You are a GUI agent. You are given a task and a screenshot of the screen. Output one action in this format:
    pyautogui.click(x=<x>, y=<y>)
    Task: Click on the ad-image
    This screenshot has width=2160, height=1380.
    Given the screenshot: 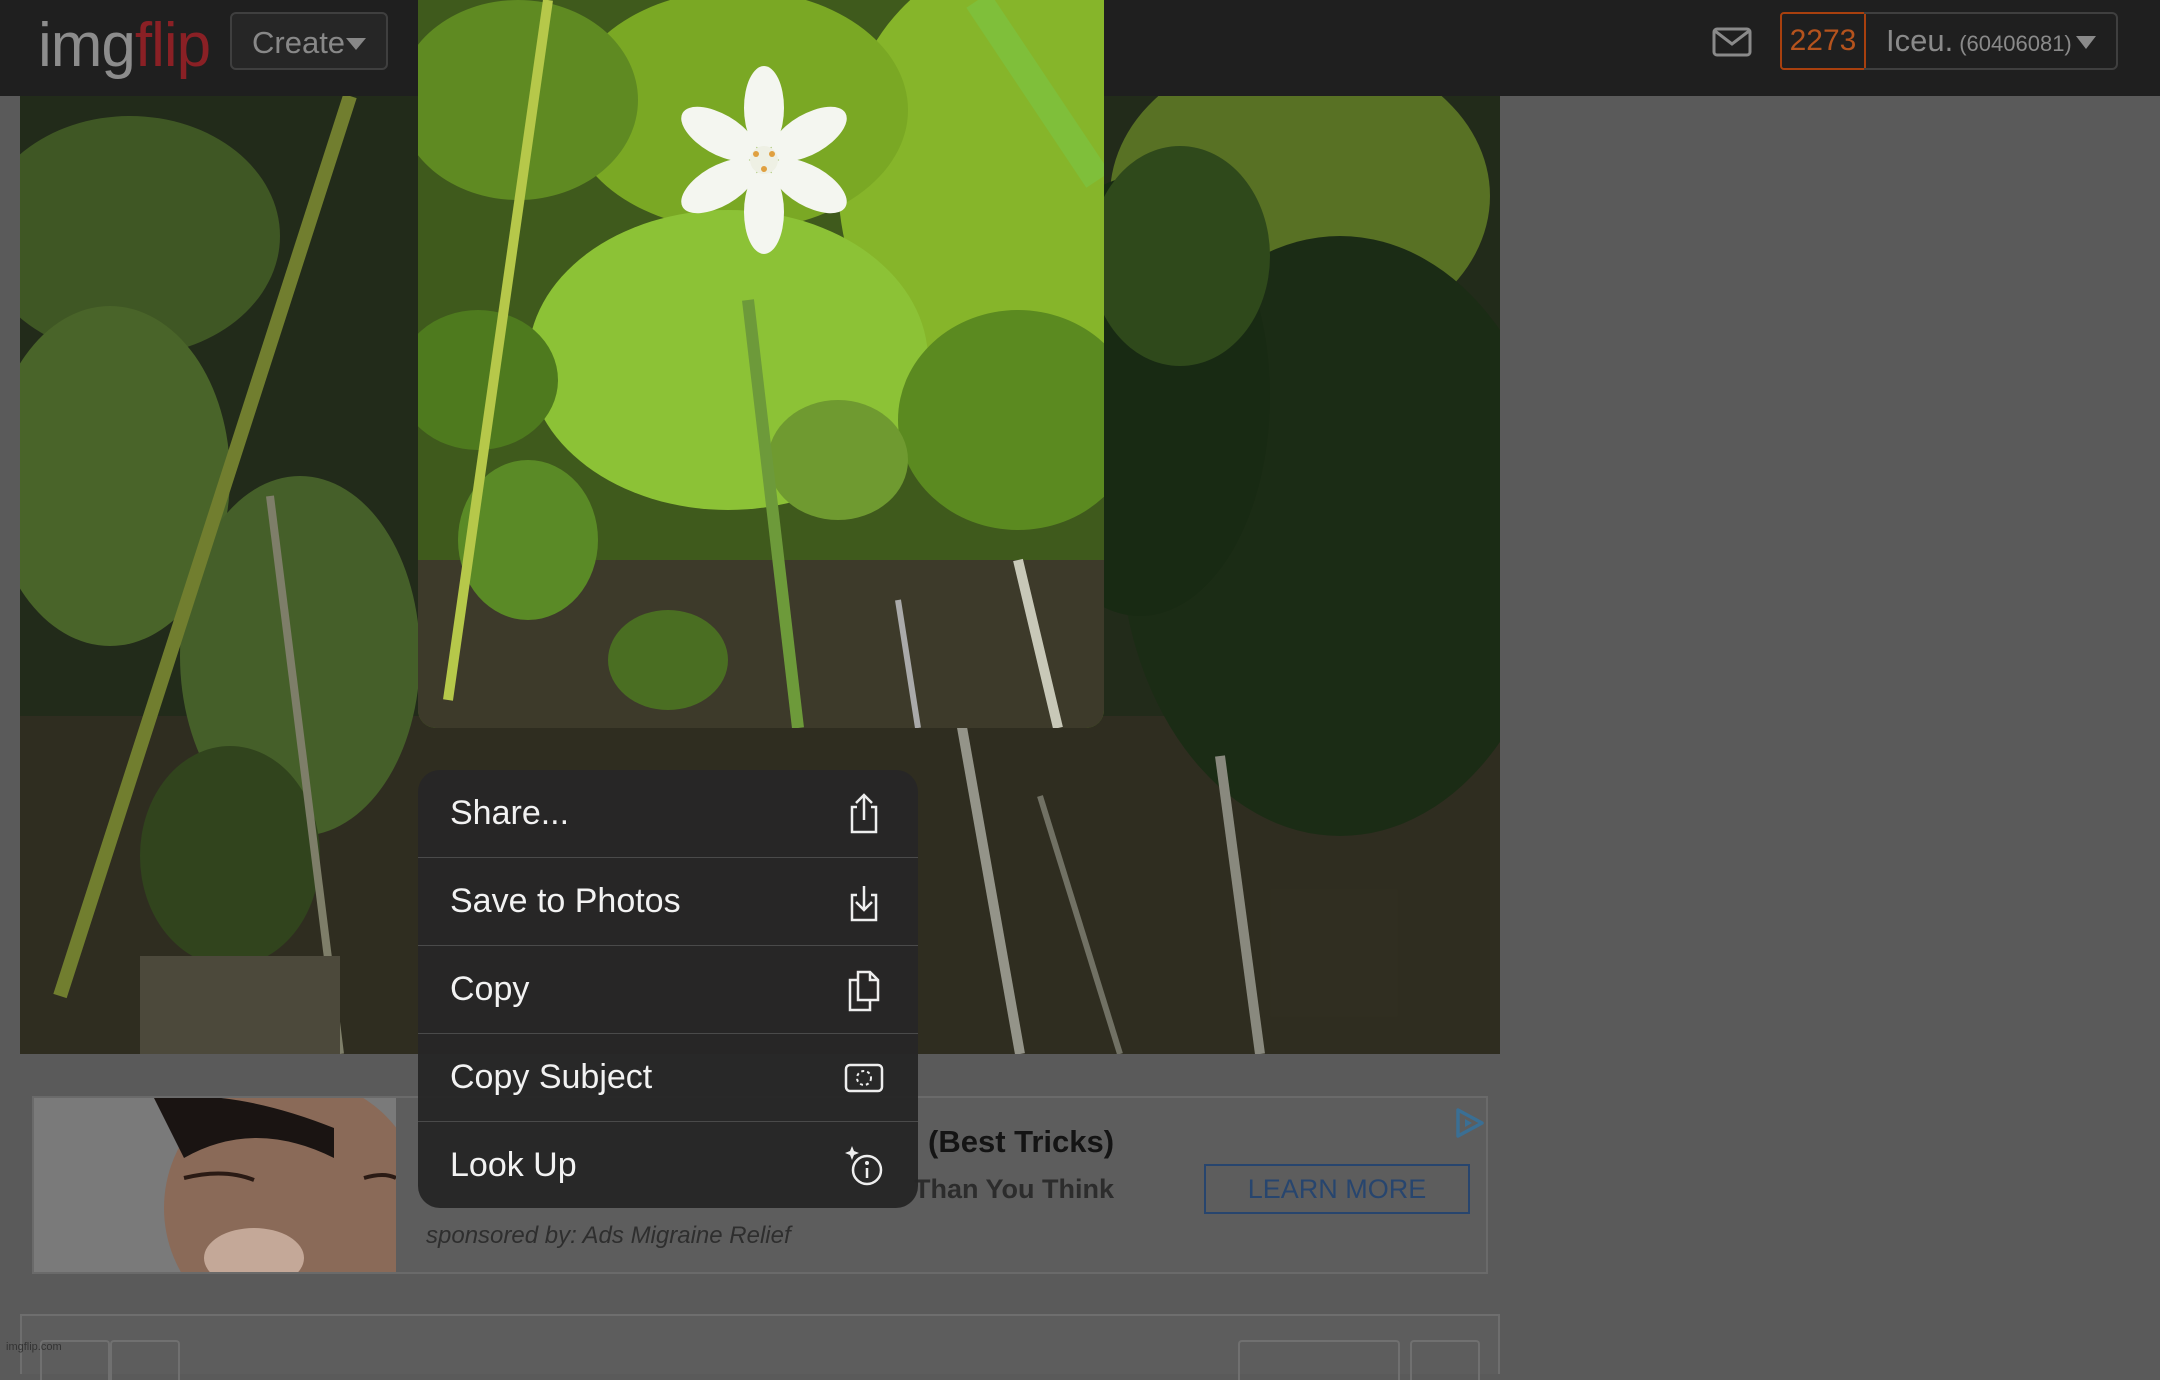 What is the action you would take?
    pyautogui.click(x=215, y=1185)
    